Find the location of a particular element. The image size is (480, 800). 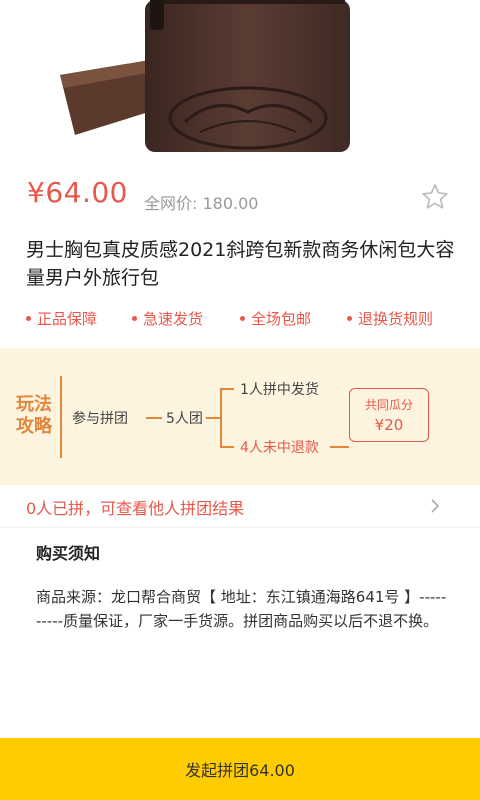

service-label: 退换货规则 is located at coordinates (396, 319).